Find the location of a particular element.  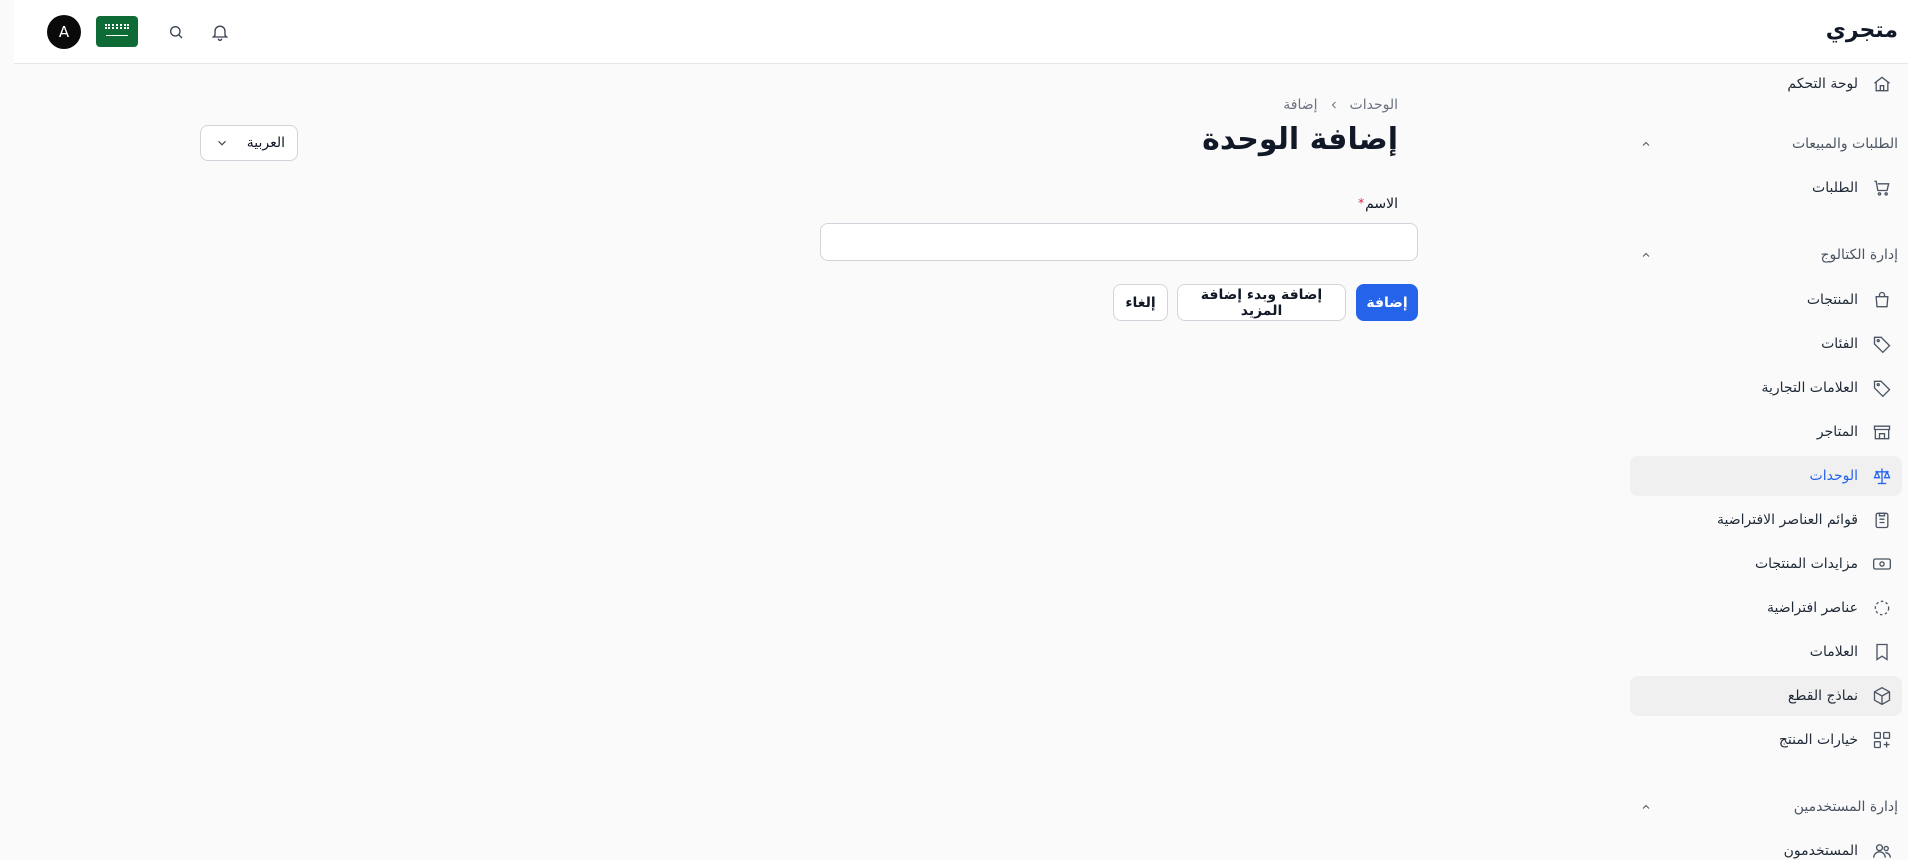

sidebar-item-product-options: خيارات المنتج is located at coordinates (1766, 740).